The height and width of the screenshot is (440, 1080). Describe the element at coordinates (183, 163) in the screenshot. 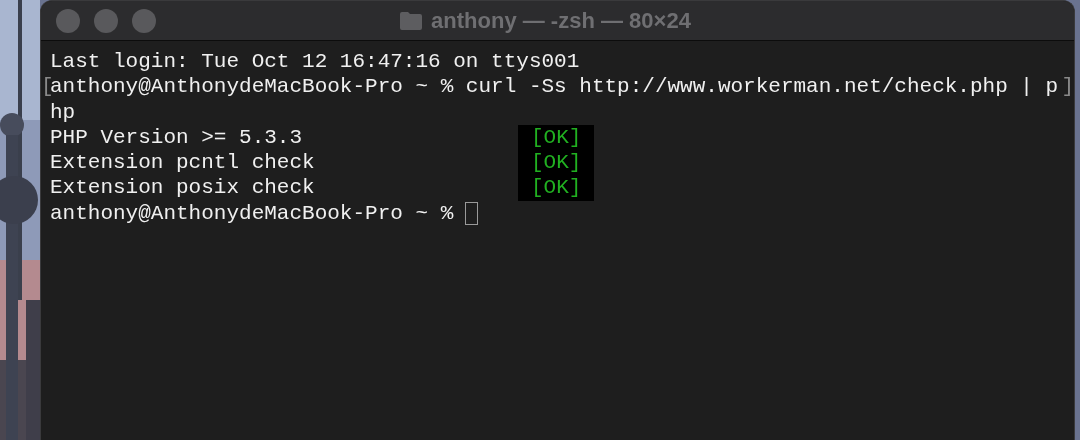

I see `terminal-line: Extension pcntl check` at that location.